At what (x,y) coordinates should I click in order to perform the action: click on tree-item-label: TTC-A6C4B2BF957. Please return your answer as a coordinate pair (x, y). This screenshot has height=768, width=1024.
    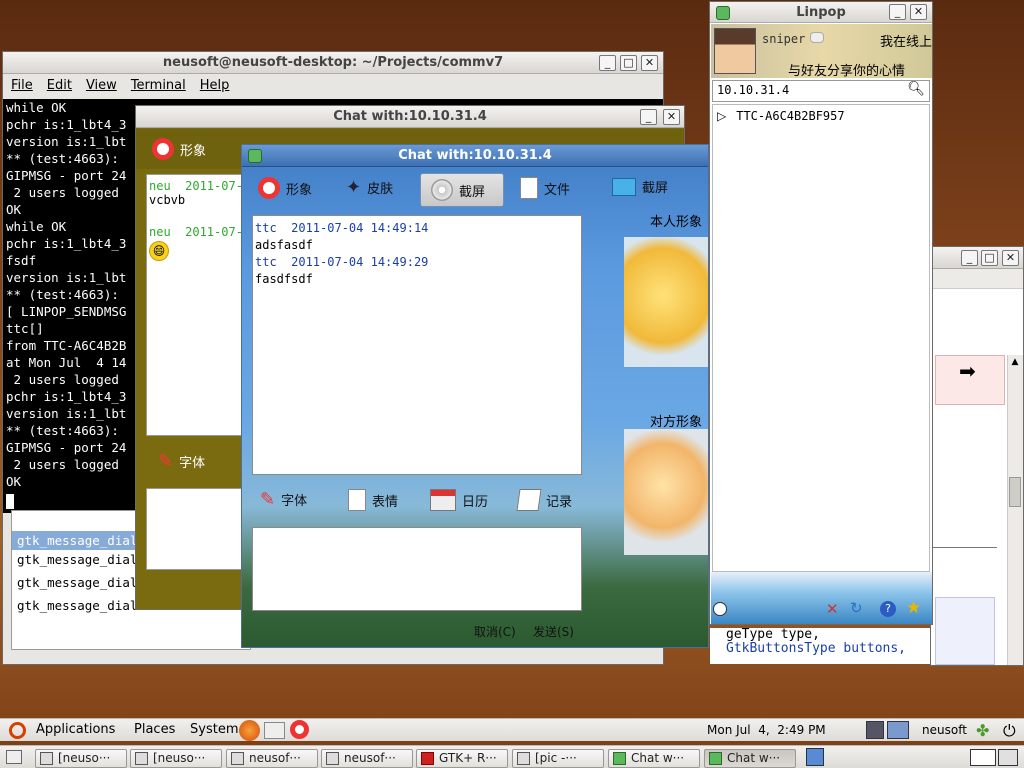
    Looking at the image, I should click on (790, 116).